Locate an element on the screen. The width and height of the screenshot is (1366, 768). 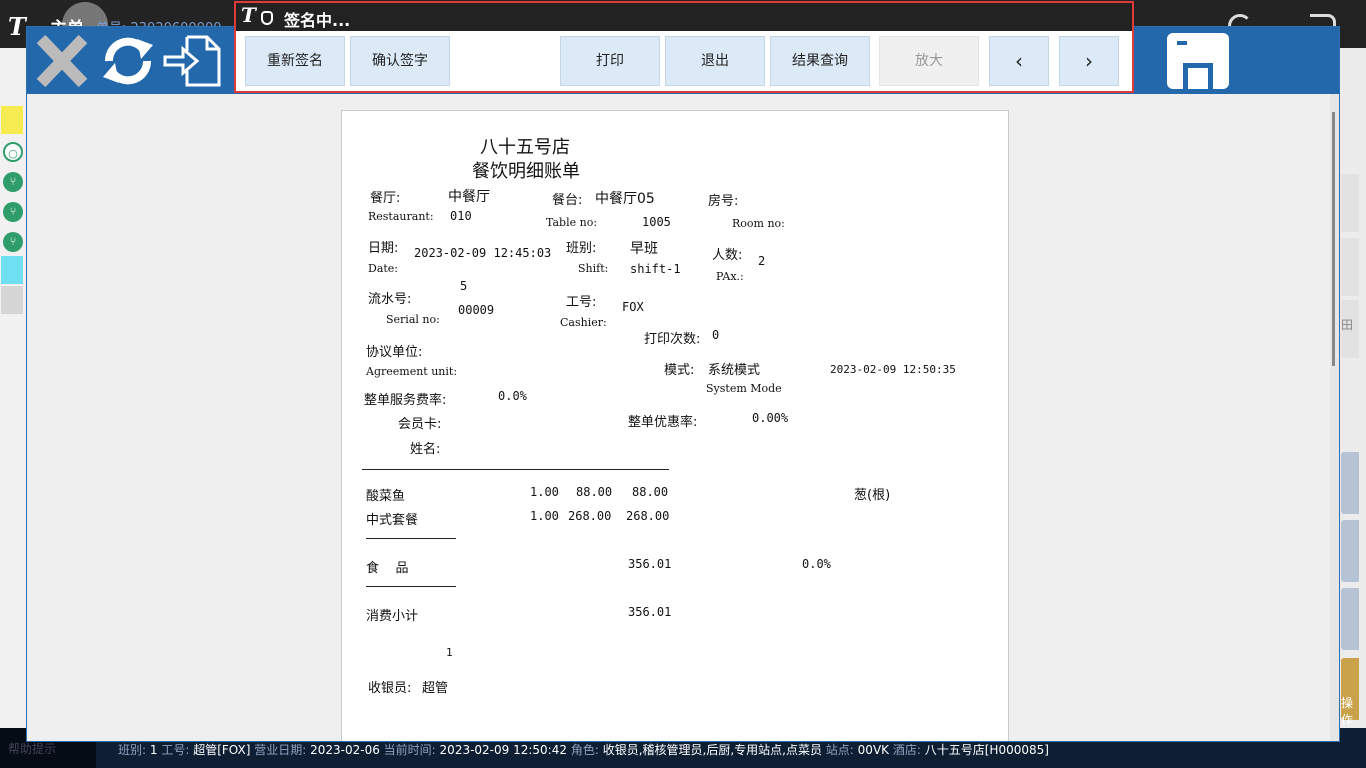
serial-label: 流水号: is located at coordinates (390, 299).